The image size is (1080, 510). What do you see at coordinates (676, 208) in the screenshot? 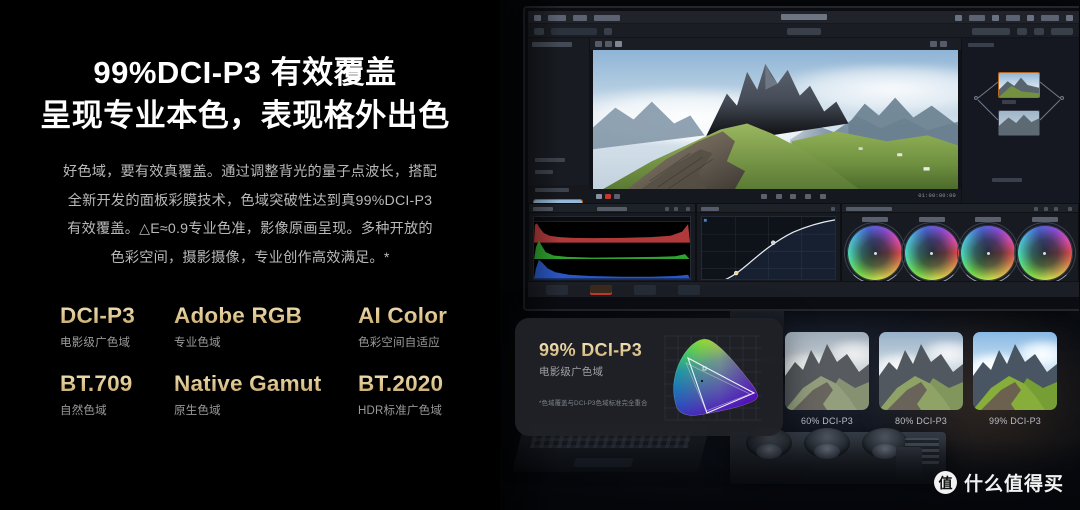
I see `scopes-expand-icon` at bounding box center [676, 208].